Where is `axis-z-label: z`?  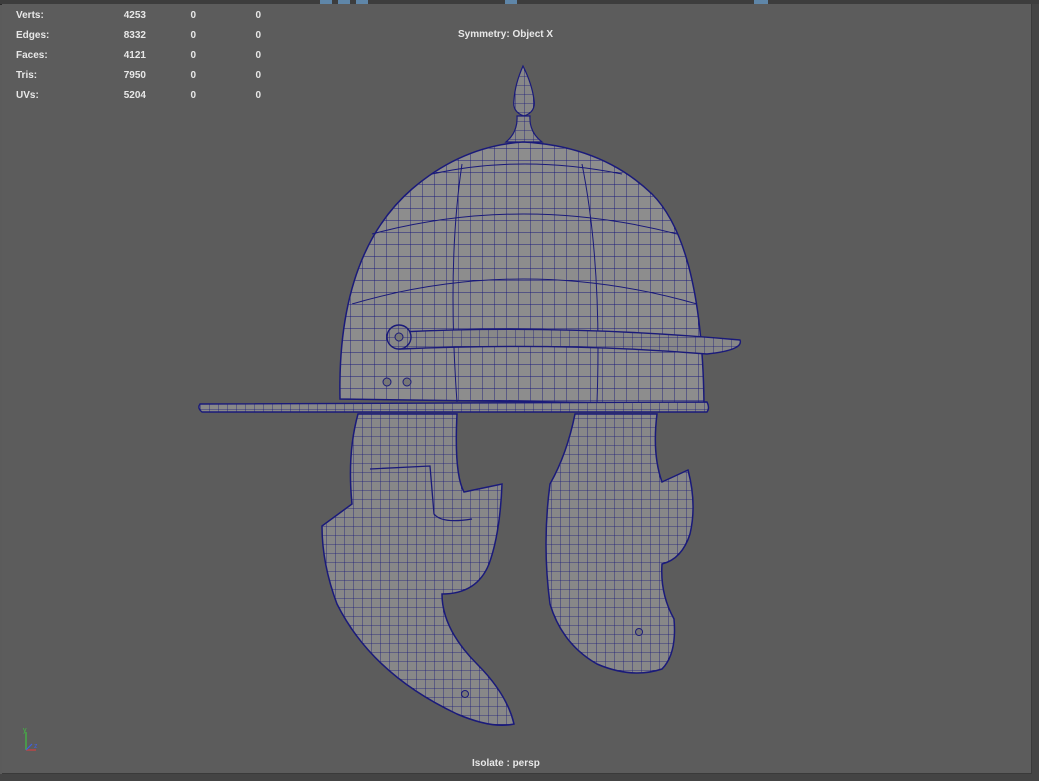
axis-z-label: z is located at coordinates (36, 746).